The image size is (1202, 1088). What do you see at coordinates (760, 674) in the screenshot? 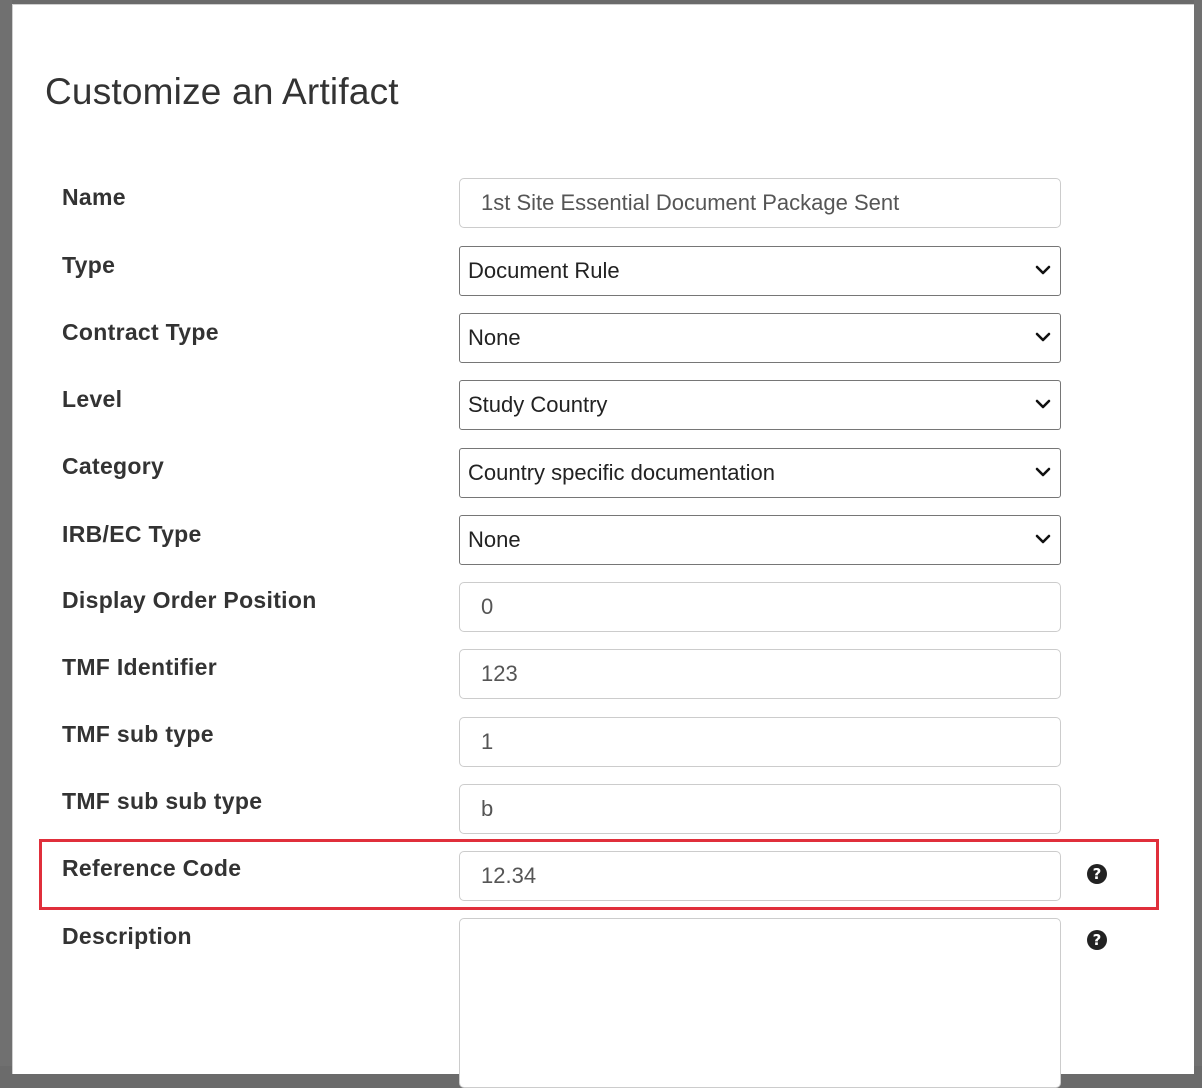
I see `tmf-identifier-input` at bounding box center [760, 674].